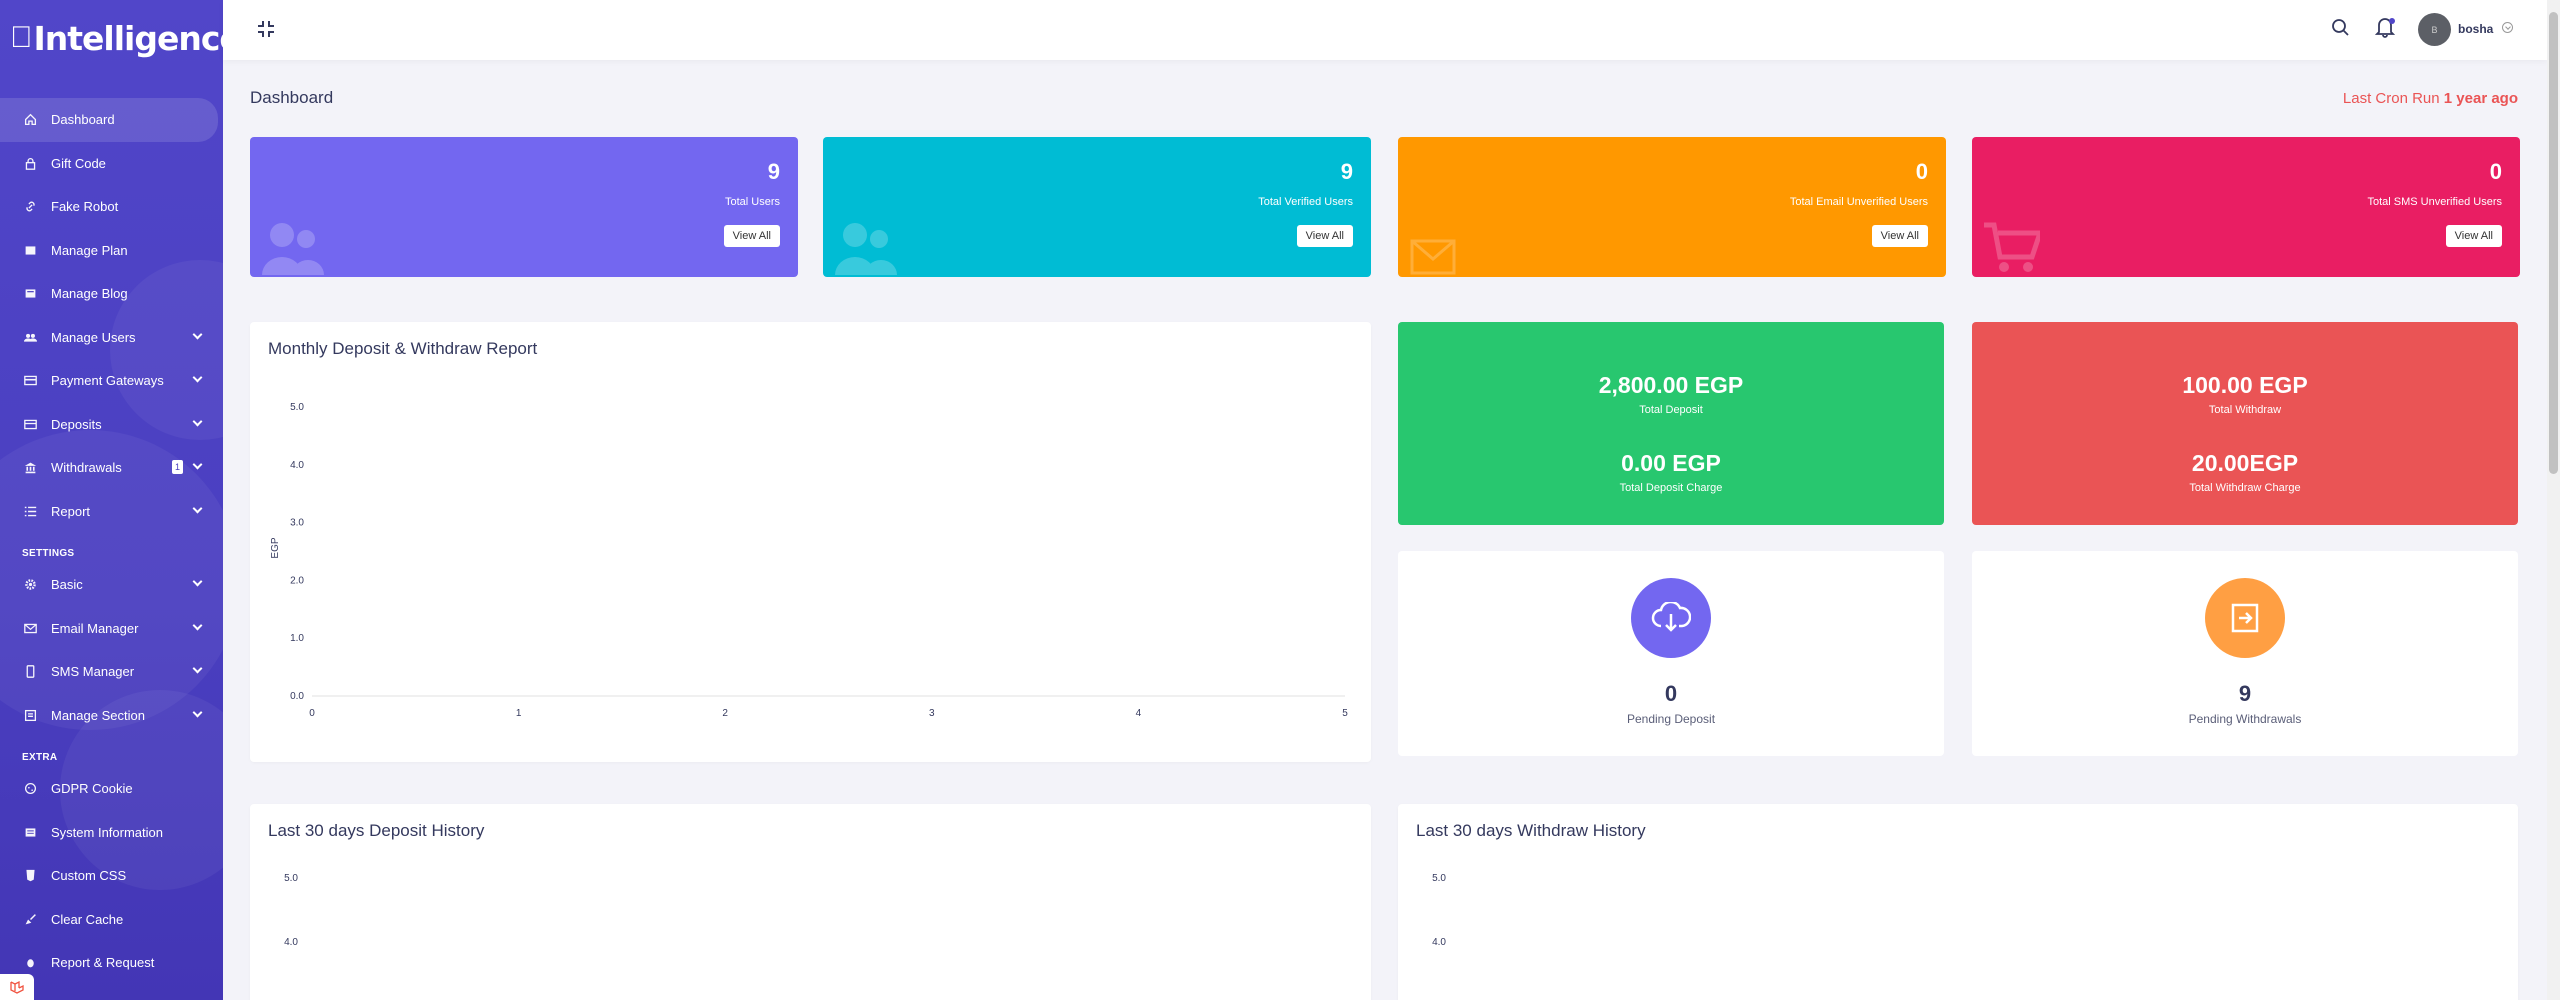 The image size is (2560, 1000). I want to click on pending-deposit-label: Pending Deposit, so click(1671, 719).